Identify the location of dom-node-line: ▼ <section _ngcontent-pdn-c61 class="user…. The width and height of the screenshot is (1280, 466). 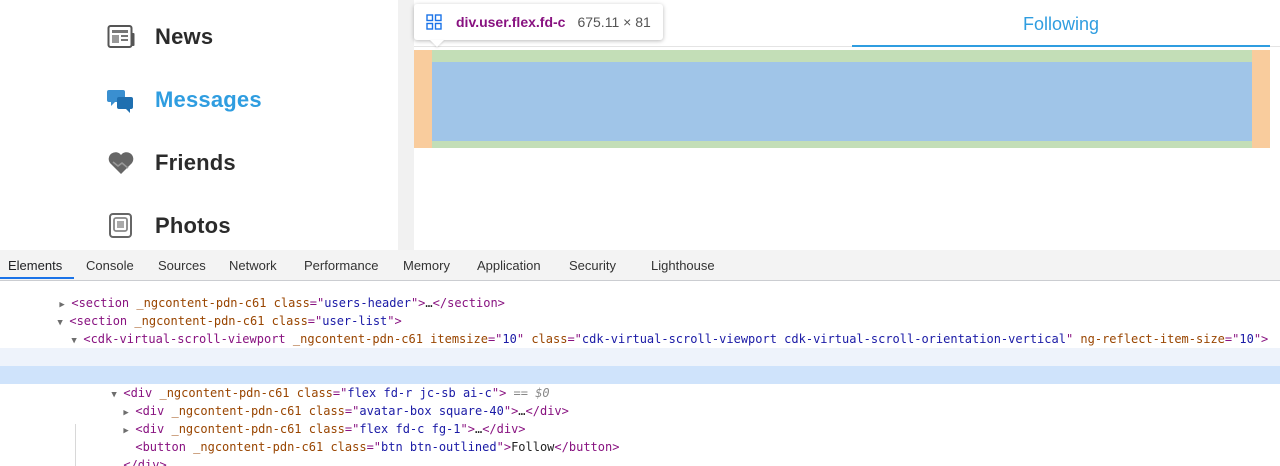
(640, 311).